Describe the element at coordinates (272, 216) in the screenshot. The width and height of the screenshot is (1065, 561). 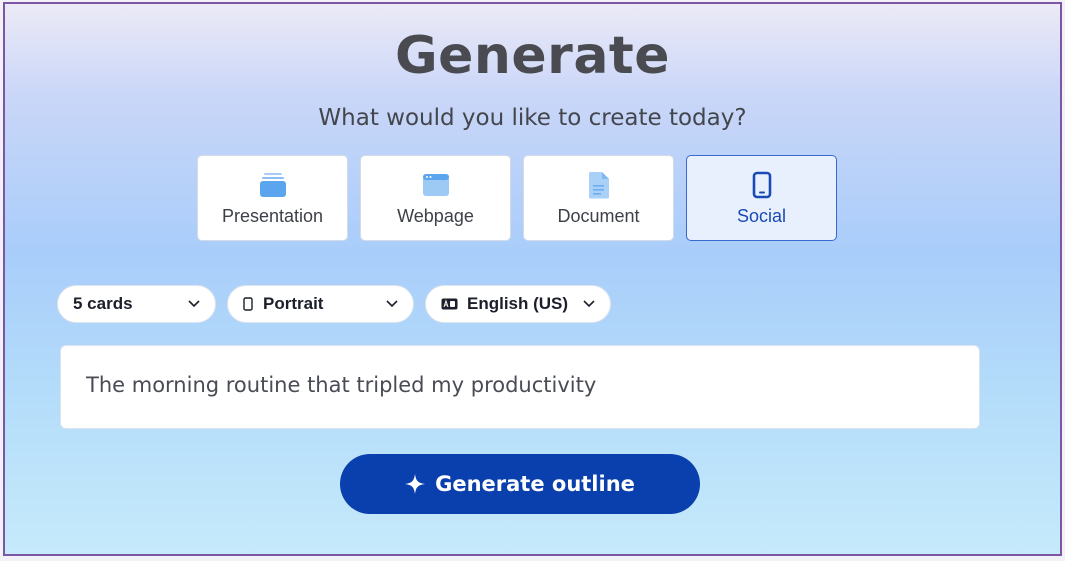
I see `type-card-label: Presentation` at that location.